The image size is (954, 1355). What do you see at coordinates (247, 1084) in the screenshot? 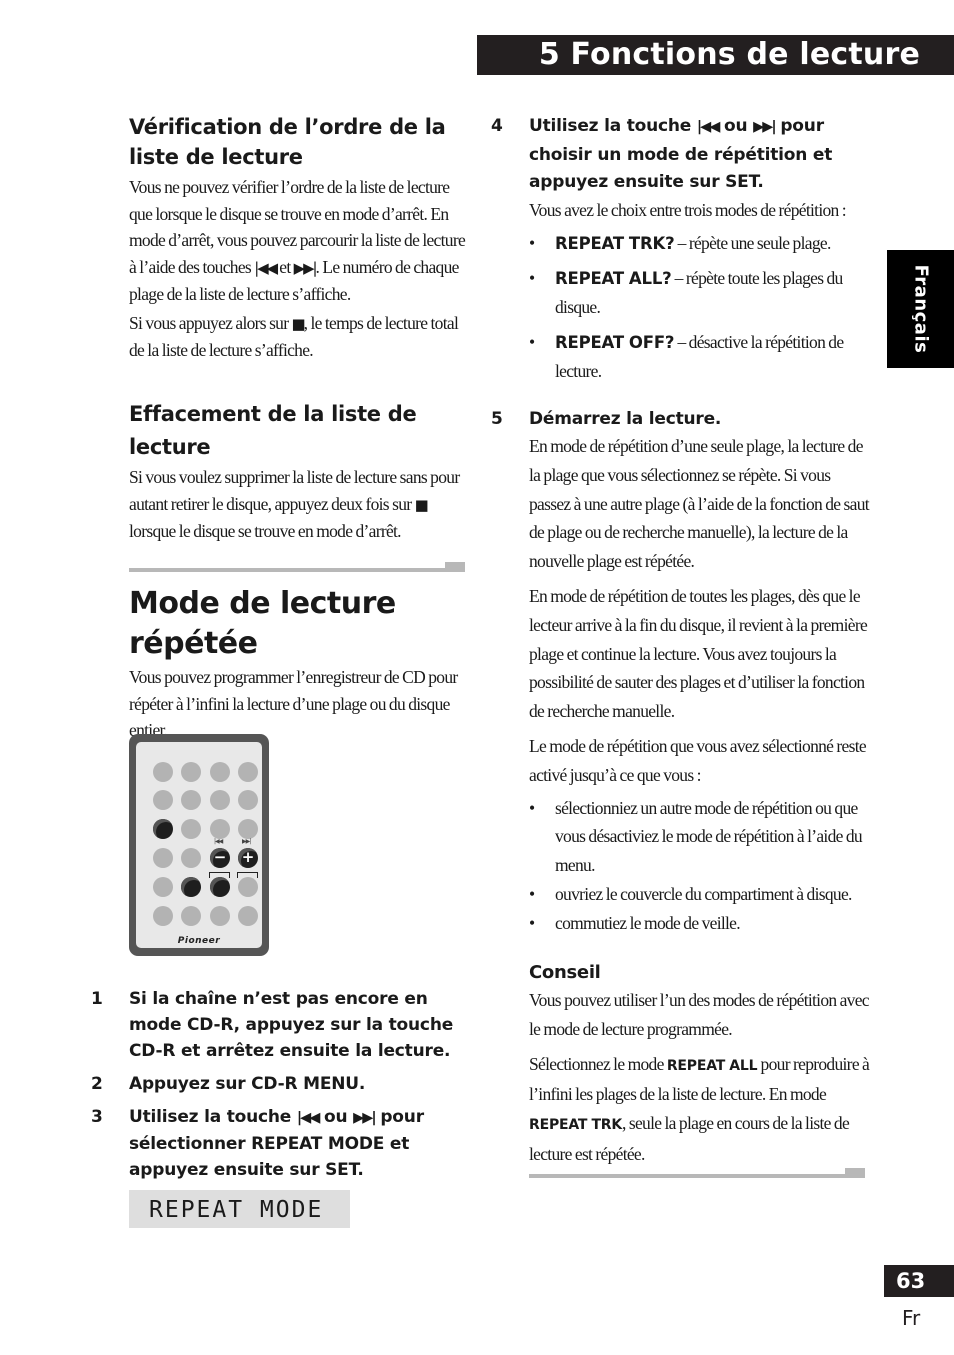
I see `step-text: Appuyez sur CD-R MENU.` at bounding box center [247, 1084].